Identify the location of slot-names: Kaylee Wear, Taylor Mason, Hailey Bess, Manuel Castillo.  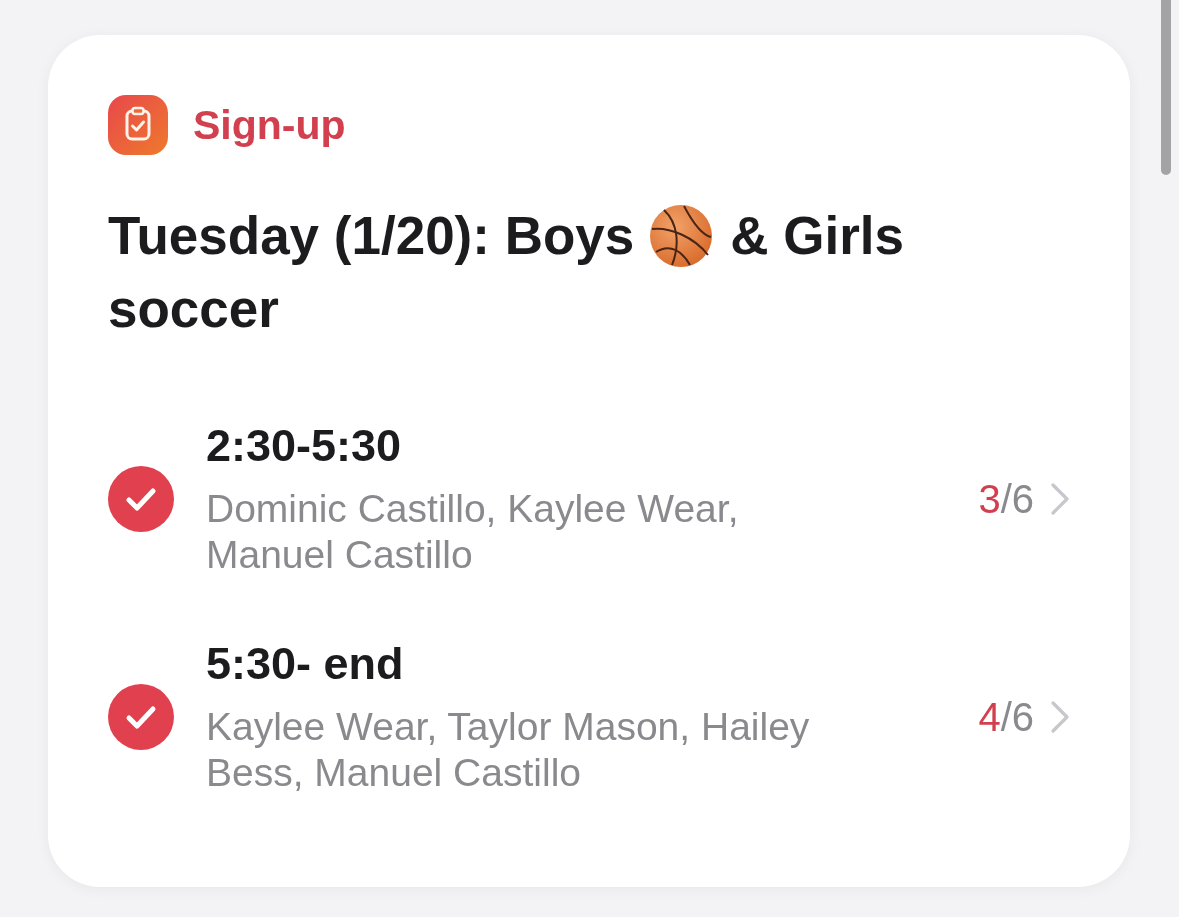
(508, 750).